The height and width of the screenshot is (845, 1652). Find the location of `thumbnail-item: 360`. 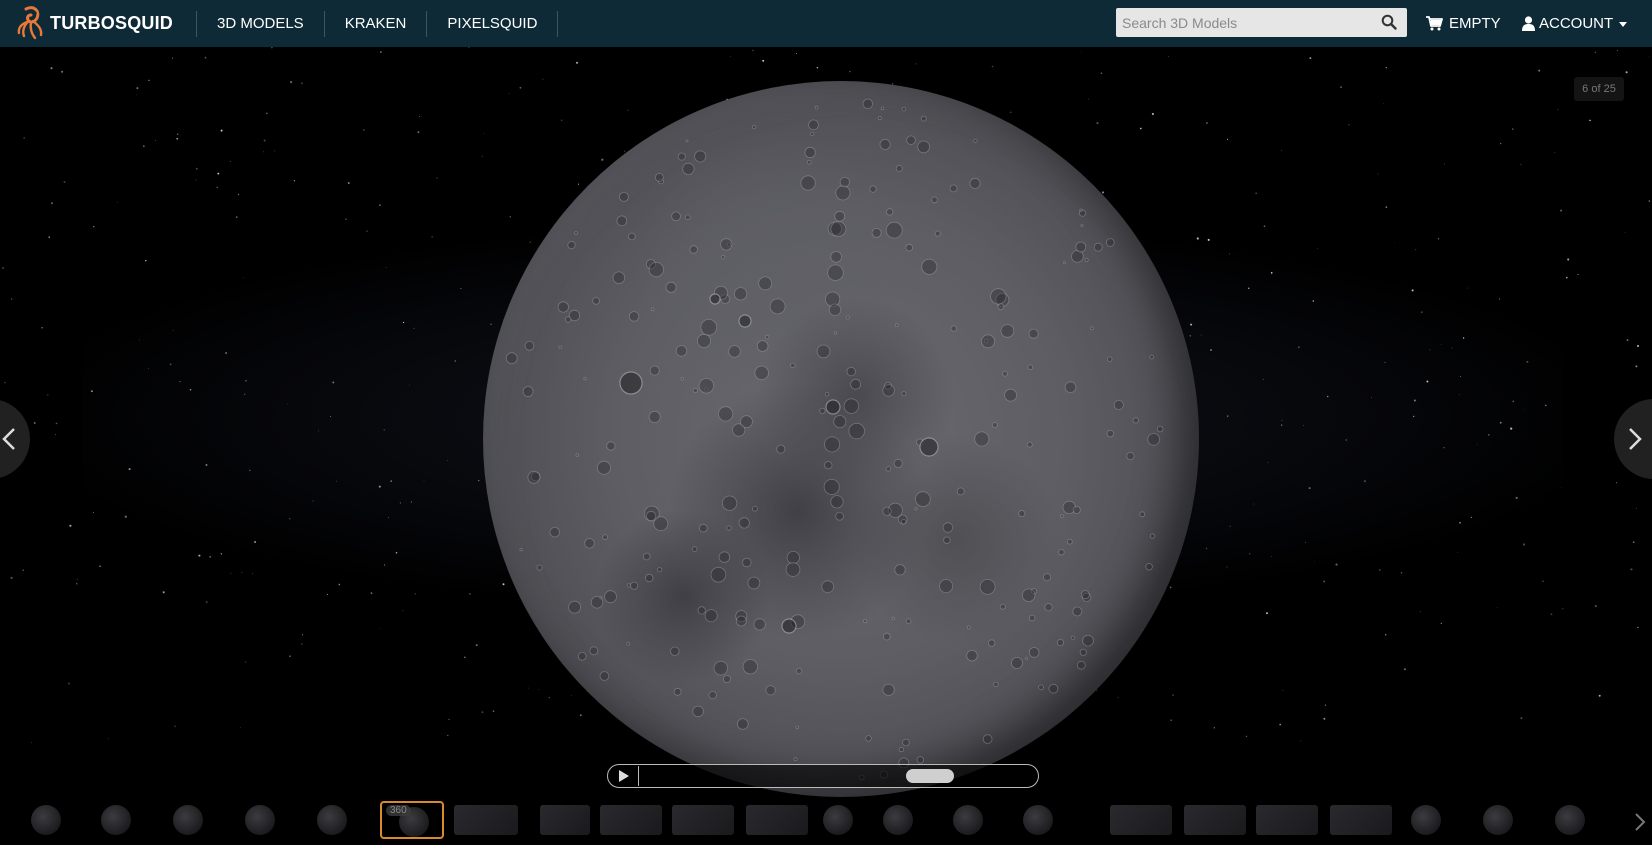

thumbnail-item: 360 is located at coordinates (412, 820).